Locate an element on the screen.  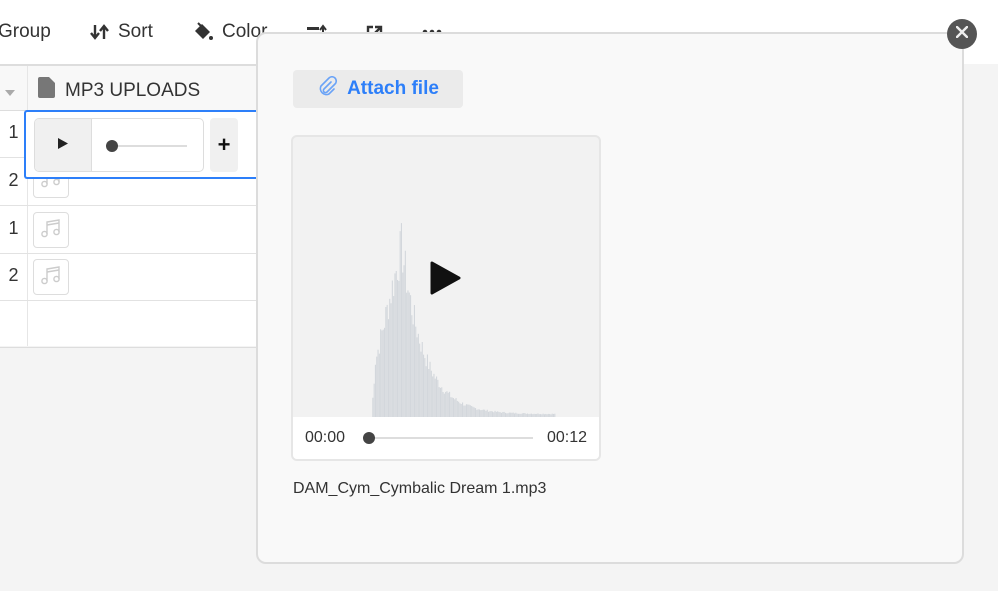
mini-seek-slider is located at coordinates (147, 145).